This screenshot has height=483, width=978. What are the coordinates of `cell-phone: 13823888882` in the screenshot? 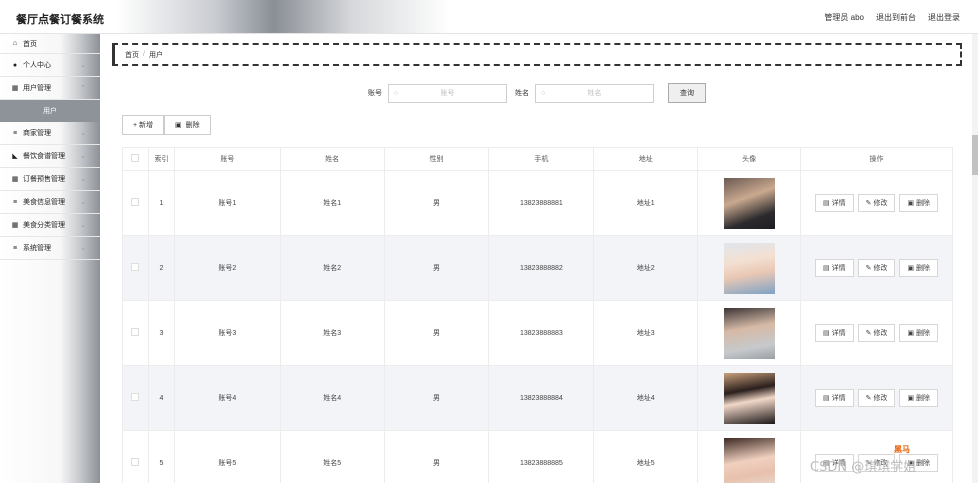 It's located at (541, 268).